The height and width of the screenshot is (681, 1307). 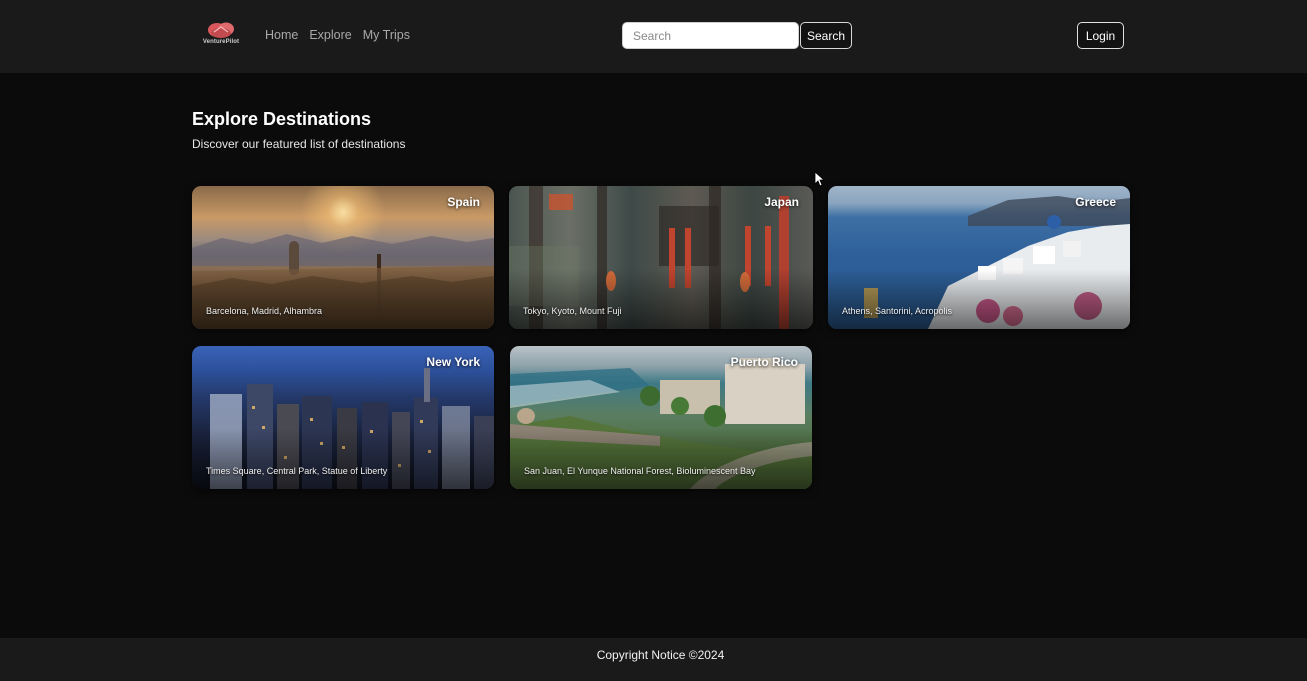 I want to click on nav-link-home: Home, so click(x=281, y=35).